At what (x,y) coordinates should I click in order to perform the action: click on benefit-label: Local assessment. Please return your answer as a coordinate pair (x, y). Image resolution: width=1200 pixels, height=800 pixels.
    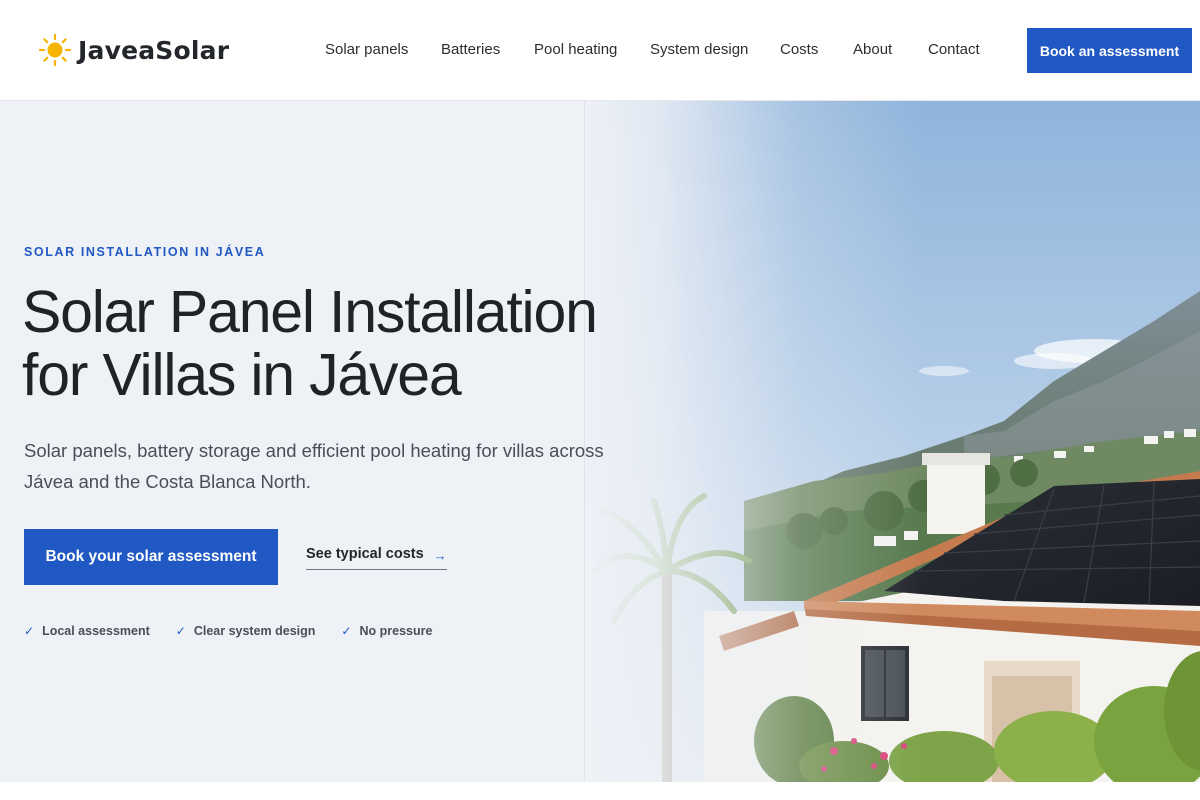
    Looking at the image, I should click on (96, 631).